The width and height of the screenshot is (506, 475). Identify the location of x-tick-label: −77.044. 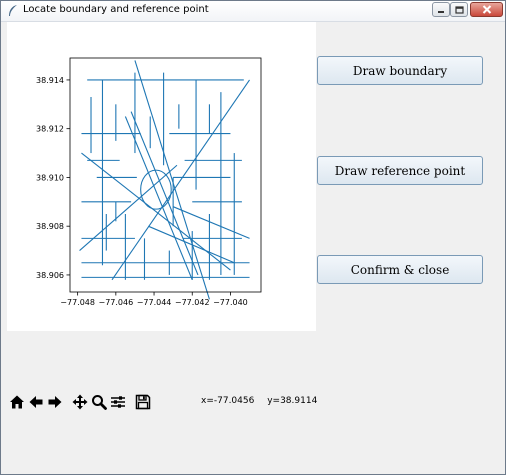
(154, 302).